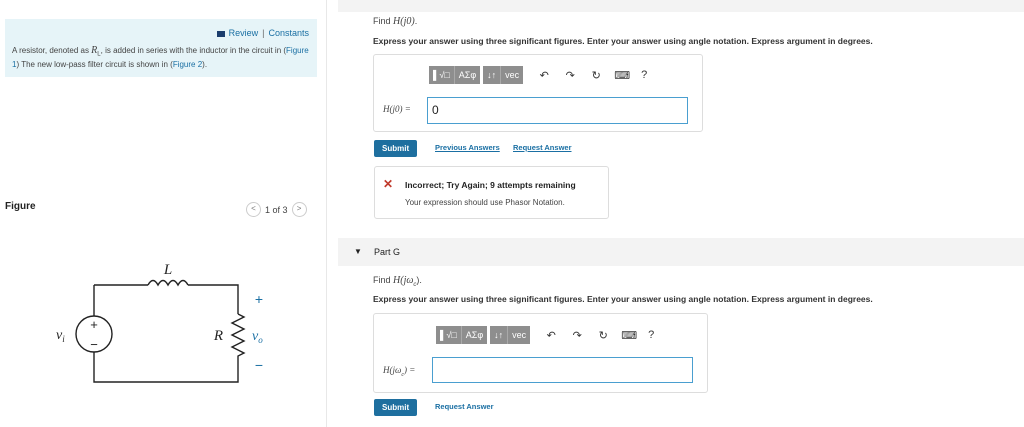 The width and height of the screenshot is (1024, 427). Describe the element at coordinates (629, 335) in the screenshot. I see `g-keyboard-icon: ⌨` at that location.